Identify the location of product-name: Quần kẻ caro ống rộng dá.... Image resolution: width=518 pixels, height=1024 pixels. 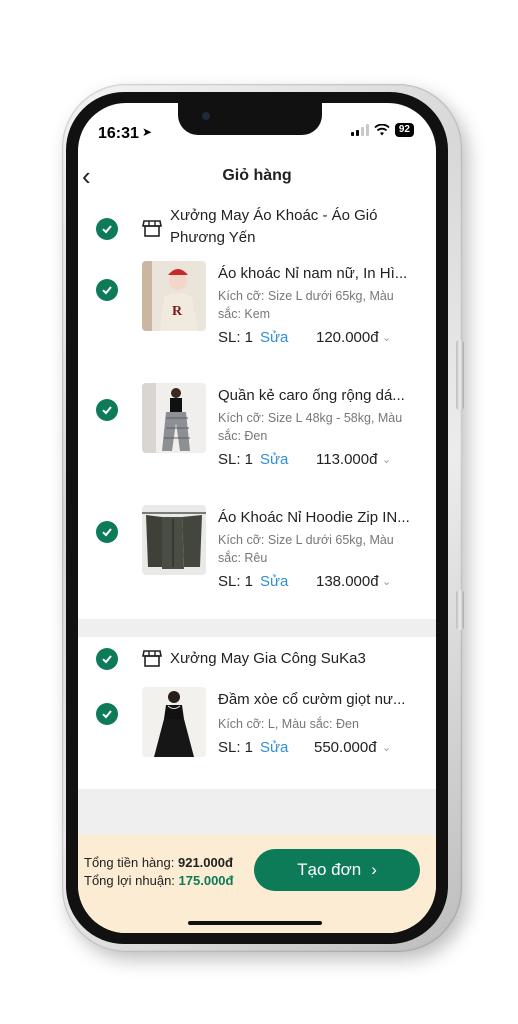
(316, 395).